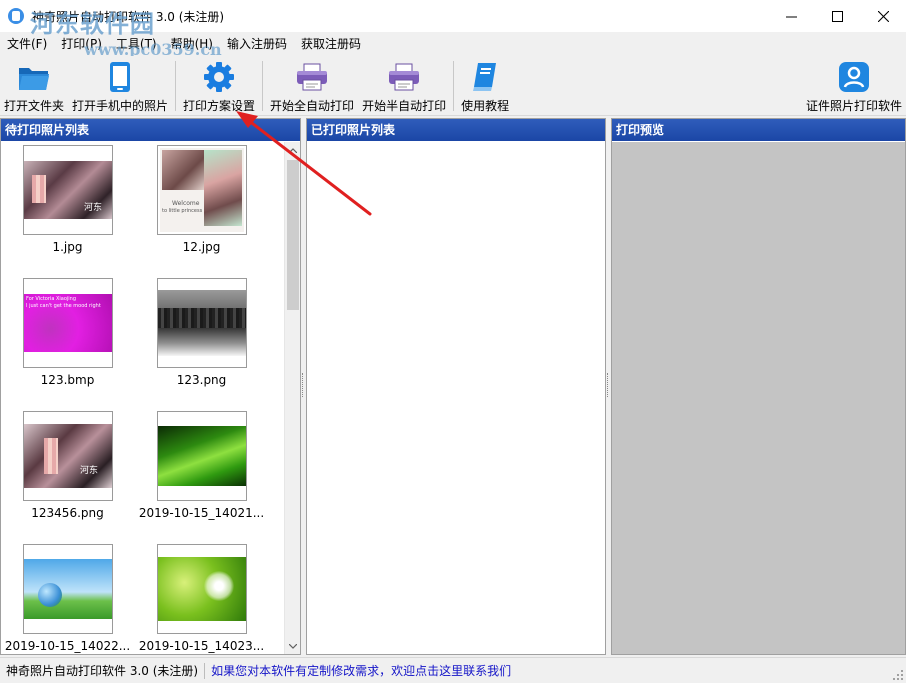  I want to click on scroll-down-button, so click(293, 646).